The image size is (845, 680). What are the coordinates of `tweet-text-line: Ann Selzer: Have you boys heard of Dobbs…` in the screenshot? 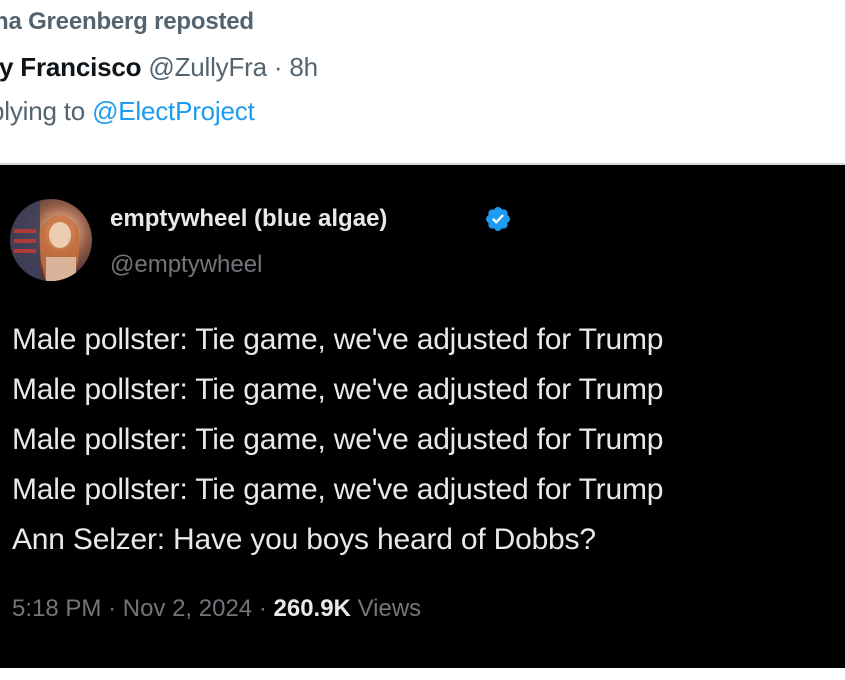 It's located at (304, 539).